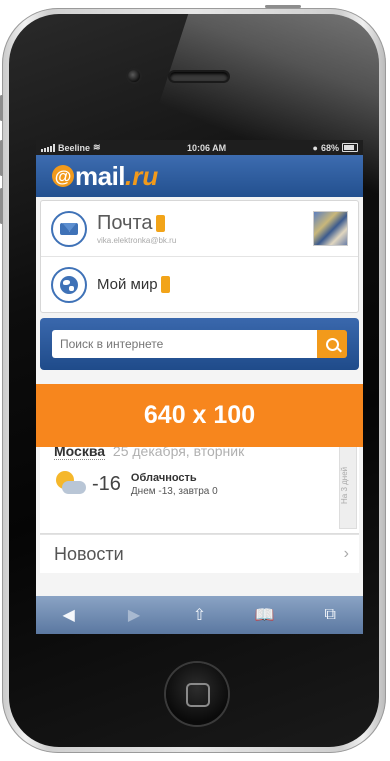  I want to click on mail-badge, so click(160, 223).